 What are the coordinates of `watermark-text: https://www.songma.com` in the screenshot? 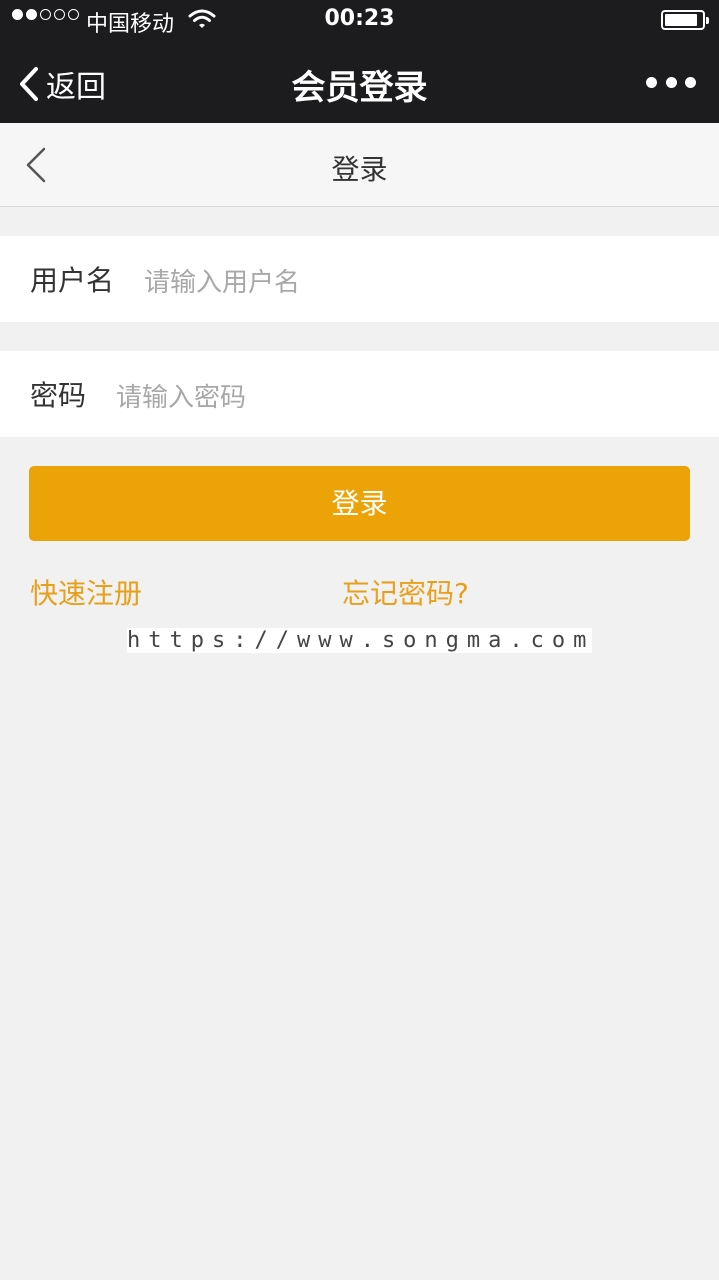 It's located at (359, 640).